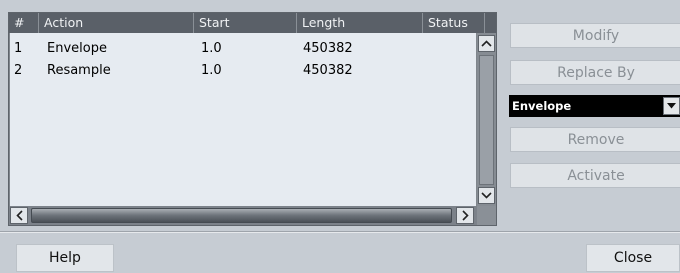 This screenshot has width=680, height=273. Describe the element at coordinates (18, 48) in the screenshot. I see `row-number: 1` at that location.